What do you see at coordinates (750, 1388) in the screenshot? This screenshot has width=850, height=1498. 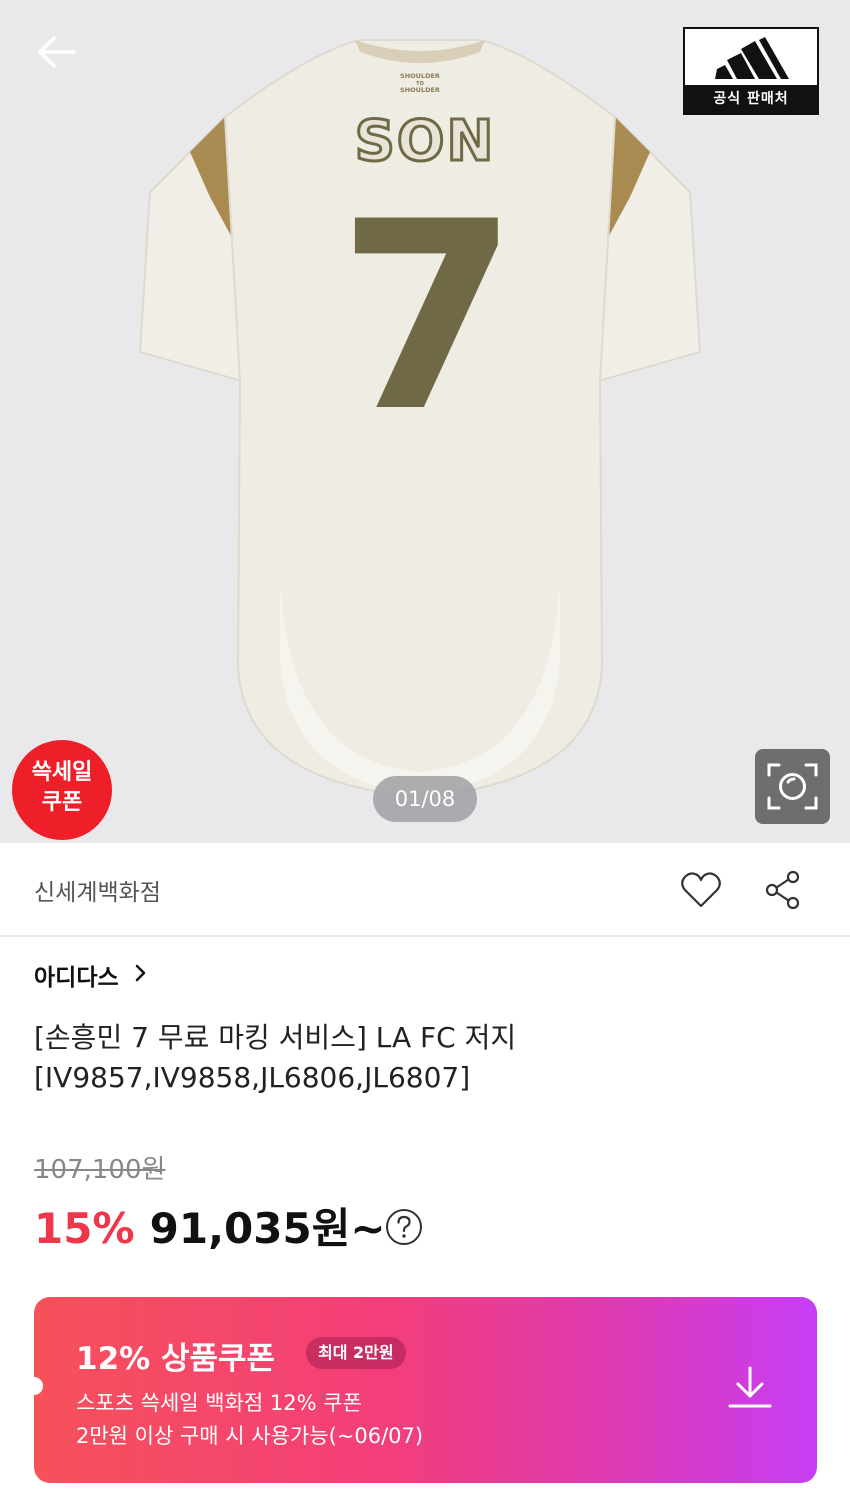 I see `download-icon` at bounding box center [750, 1388].